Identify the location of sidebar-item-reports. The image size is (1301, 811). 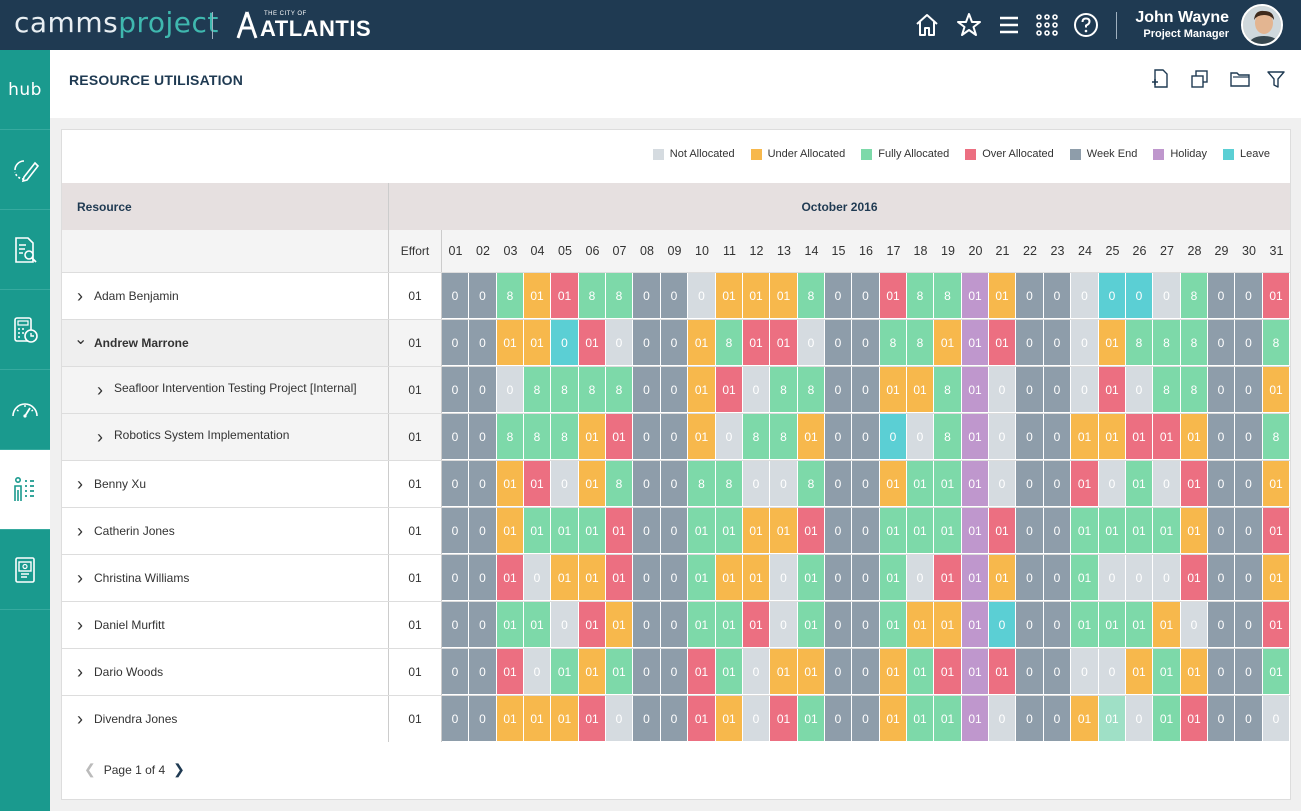
(25, 250).